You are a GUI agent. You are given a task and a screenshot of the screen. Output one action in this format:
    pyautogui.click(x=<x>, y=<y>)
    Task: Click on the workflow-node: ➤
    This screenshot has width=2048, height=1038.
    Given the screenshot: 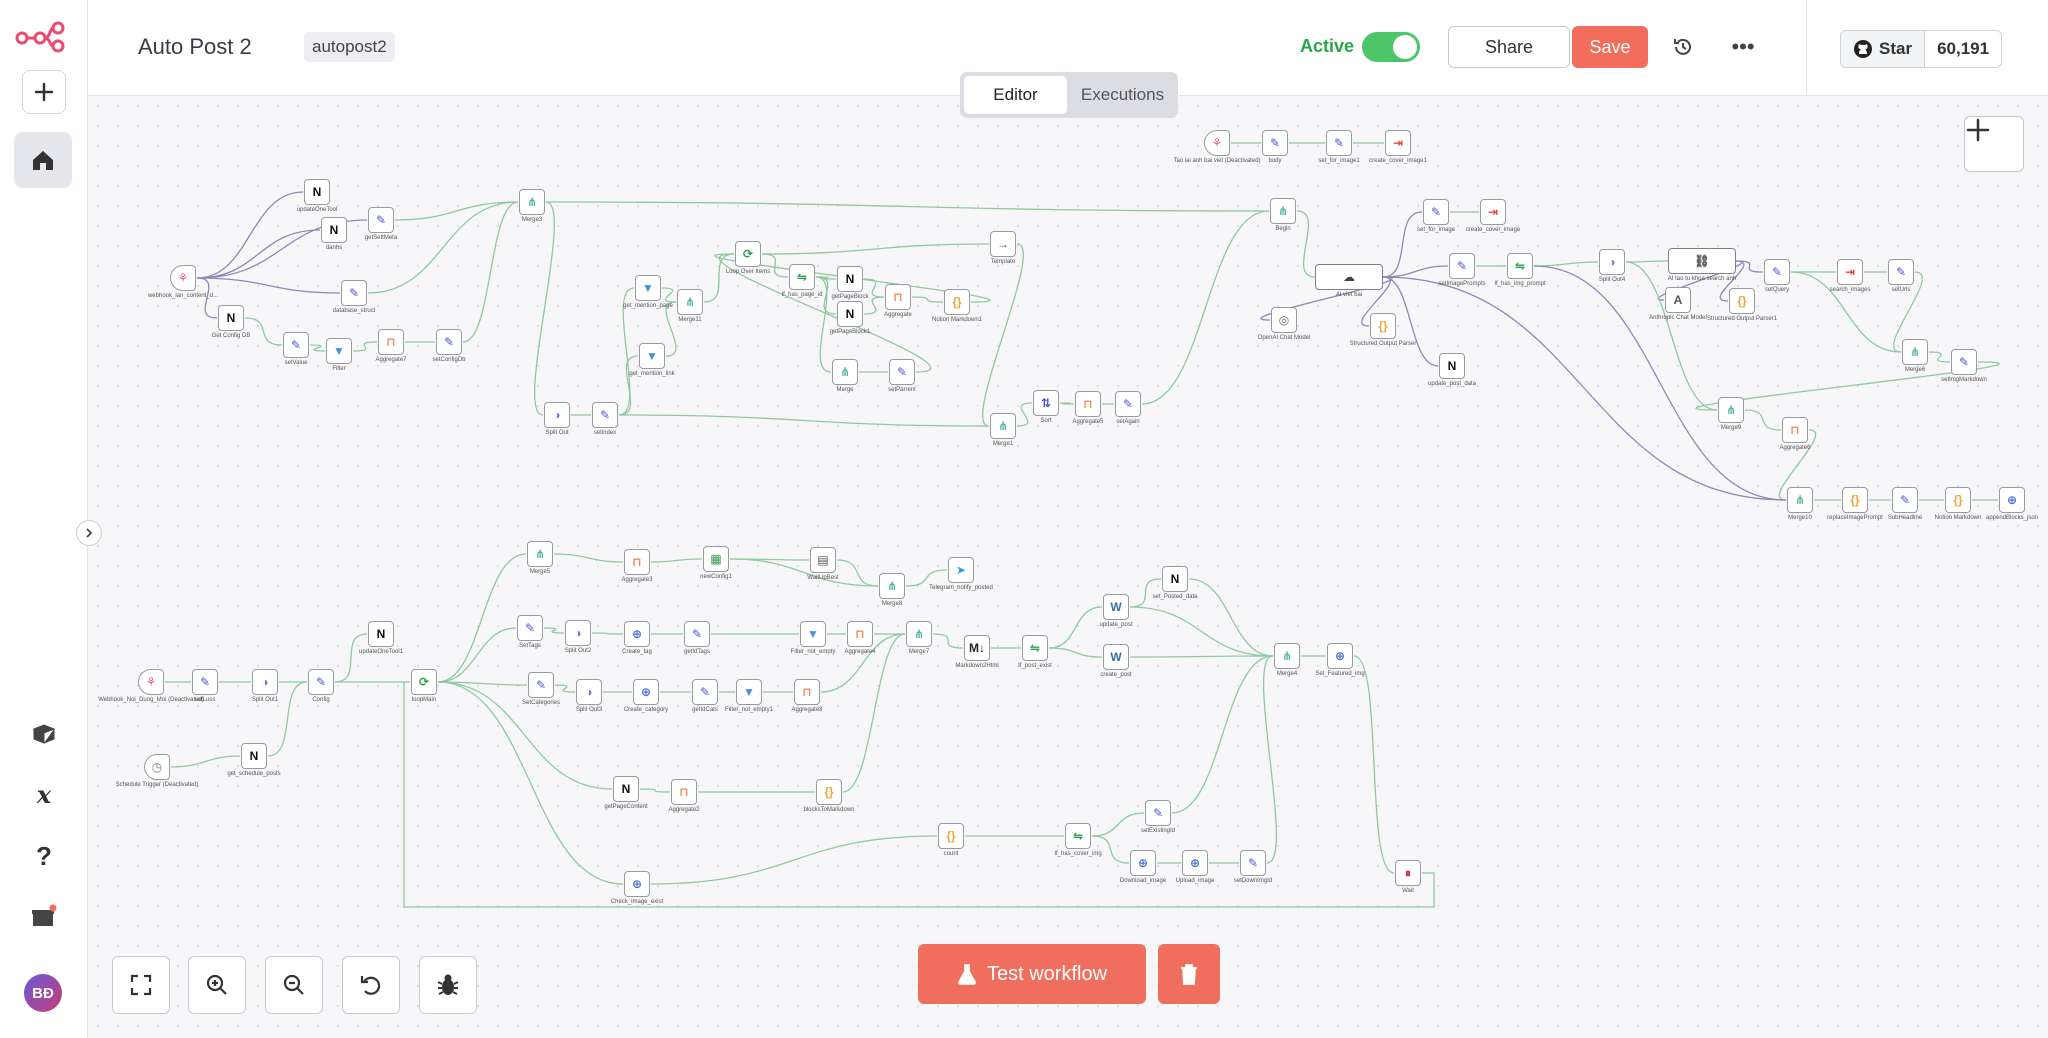 What is the action you would take?
    pyautogui.click(x=961, y=570)
    